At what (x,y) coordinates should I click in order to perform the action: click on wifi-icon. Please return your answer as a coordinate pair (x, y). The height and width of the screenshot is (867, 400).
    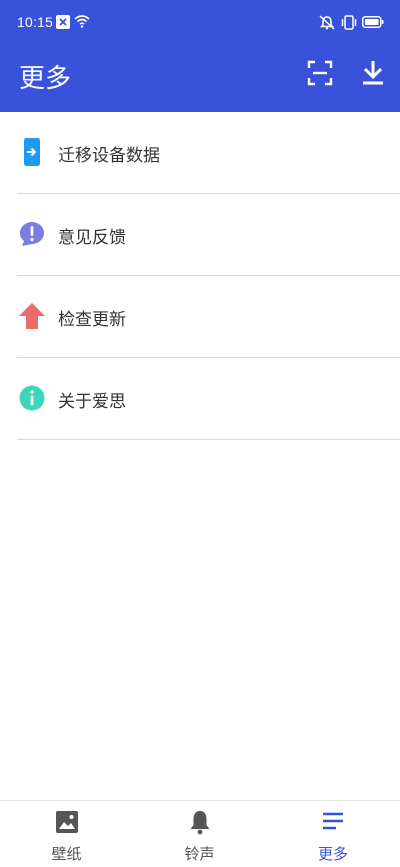
    Looking at the image, I should click on (82, 21).